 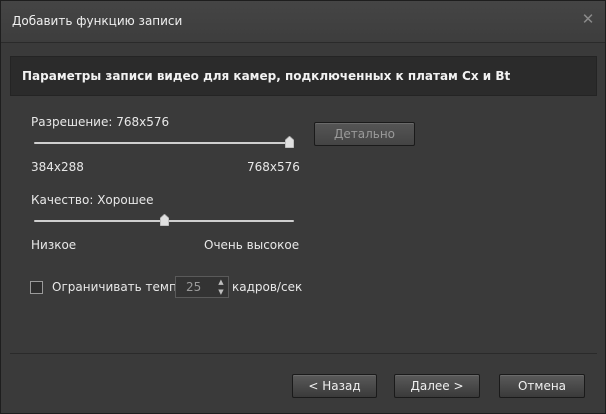 I want to click on resolution-min-label: 384x288, so click(x=57, y=167).